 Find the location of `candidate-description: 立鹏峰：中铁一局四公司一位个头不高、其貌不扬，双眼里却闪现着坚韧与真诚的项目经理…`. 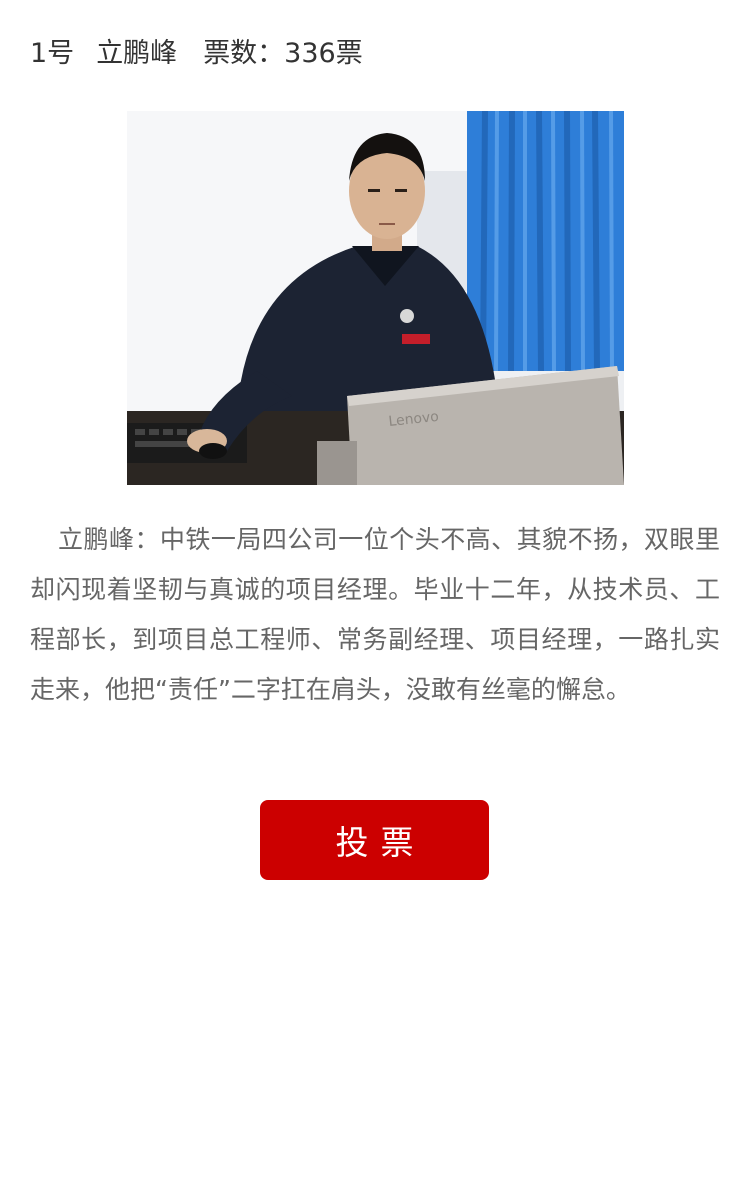

candidate-description: 立鹏峰：中铁一局四公司一位个头不高、其貌不扬，双眼里却闪现着坚韧与真诚的项目经理… is located at coordinates (375, 614).